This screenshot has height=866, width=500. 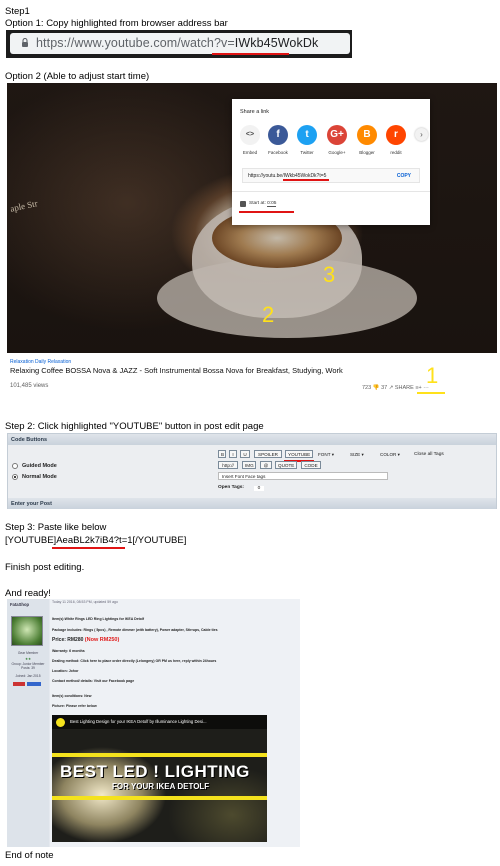 I want to click on paste-prefix: [YOUTUBE], so click(x=31, y=540).